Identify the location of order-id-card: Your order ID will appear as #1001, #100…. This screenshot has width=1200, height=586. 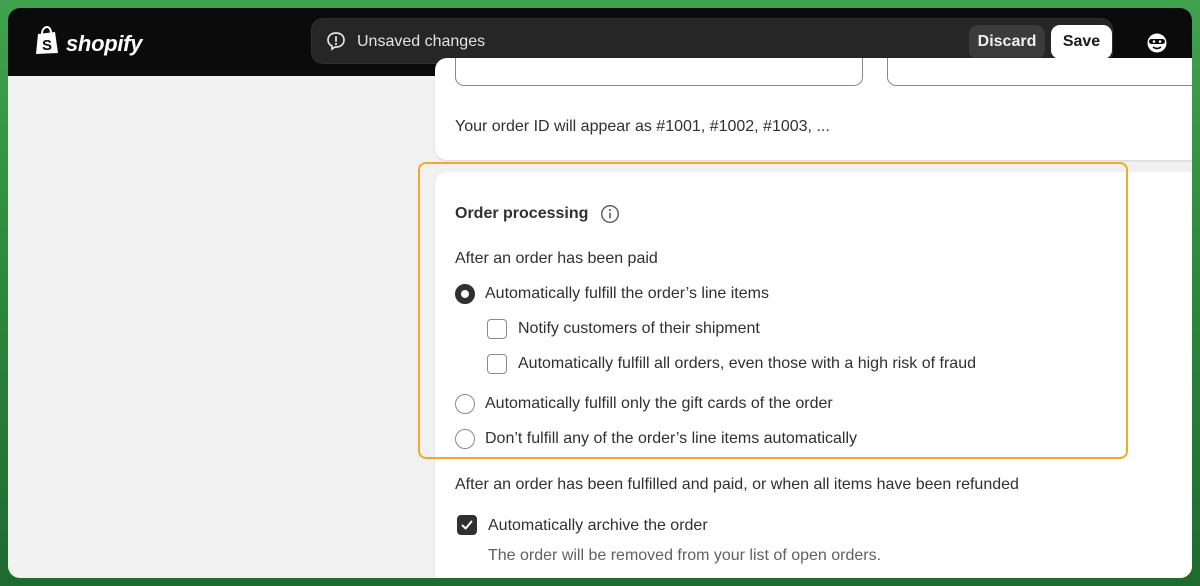
(813, 109).